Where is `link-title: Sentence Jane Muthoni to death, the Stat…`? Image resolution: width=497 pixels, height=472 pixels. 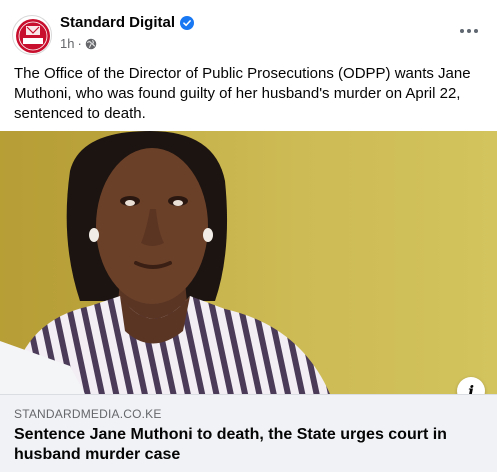 link-title: Sentence Jane Muthoni to death, the Stat… is located at coordinates (249, 445).